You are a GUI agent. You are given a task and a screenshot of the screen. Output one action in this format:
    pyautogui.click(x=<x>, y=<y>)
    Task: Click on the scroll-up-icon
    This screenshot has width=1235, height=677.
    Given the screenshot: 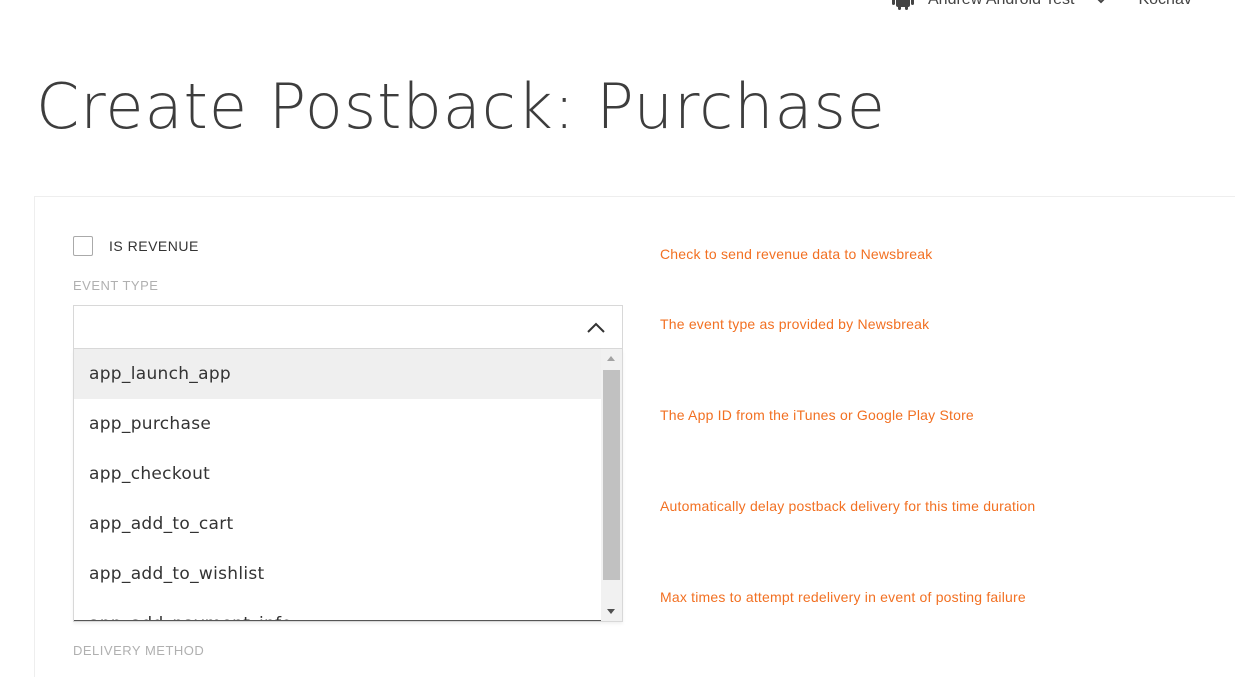 What is the action you would take?
    pyautogui.click(x=611, y=358)
    